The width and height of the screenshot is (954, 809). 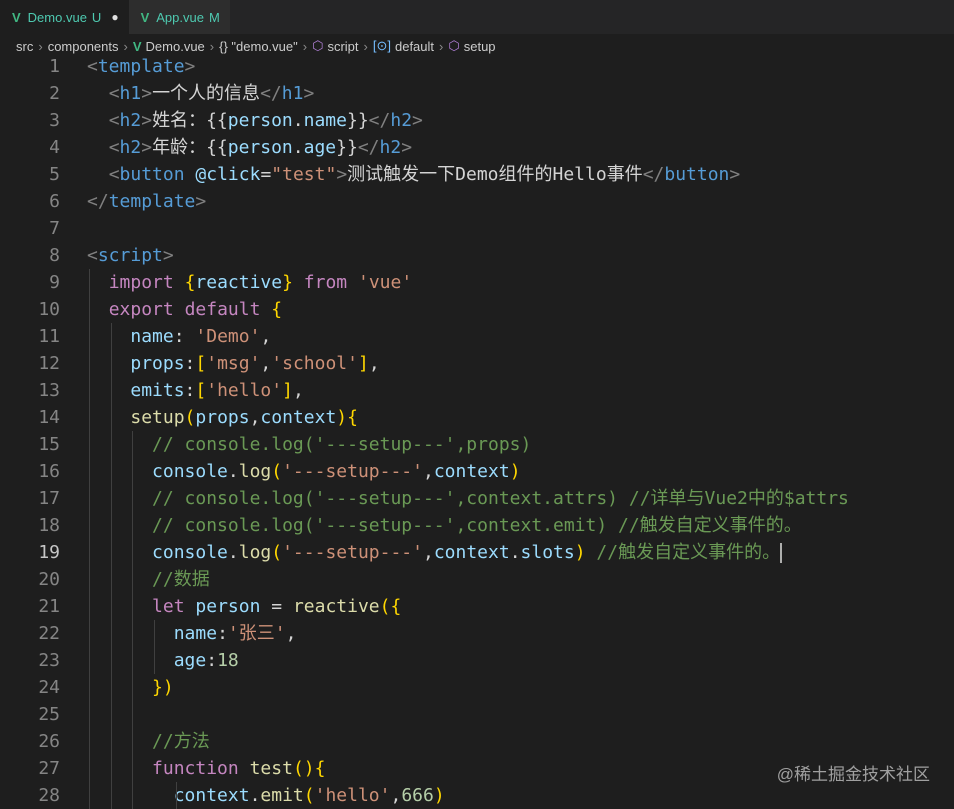 I want to click on breadcrumb-src: src, so click(x=24, y=46).